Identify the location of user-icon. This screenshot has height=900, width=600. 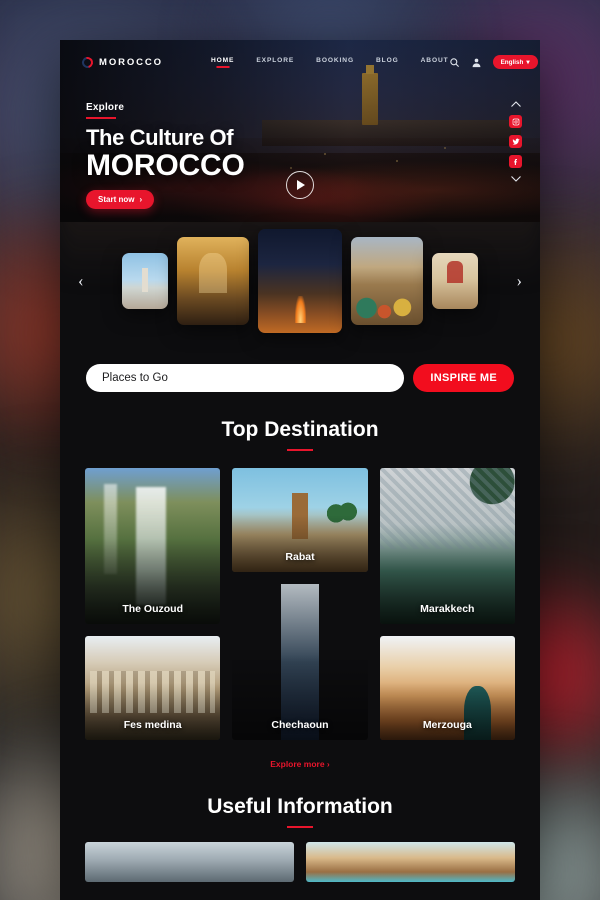
(476, 62).